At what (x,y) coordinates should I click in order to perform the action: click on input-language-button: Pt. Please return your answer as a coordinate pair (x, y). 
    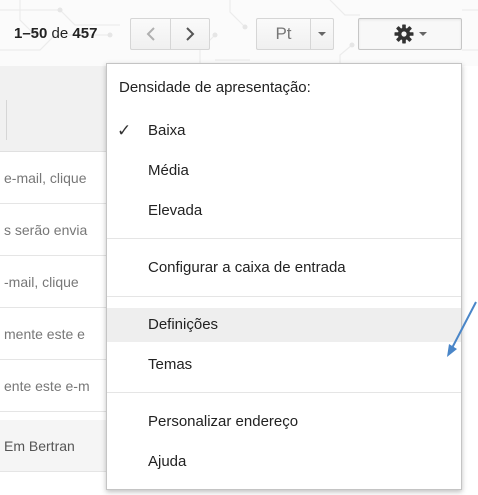
    Looking at the image, I should click on (283, 34).